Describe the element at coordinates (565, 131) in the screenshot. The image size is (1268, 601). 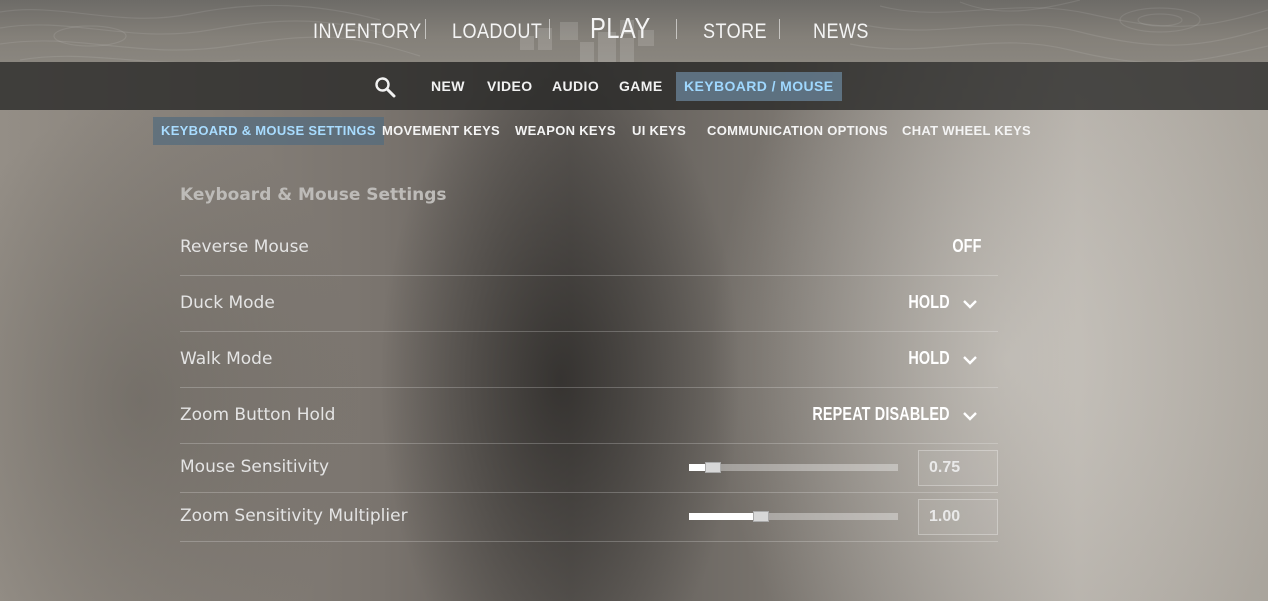
I see `category-tab-weapon-keys: WEAPON KEYS` at that location.